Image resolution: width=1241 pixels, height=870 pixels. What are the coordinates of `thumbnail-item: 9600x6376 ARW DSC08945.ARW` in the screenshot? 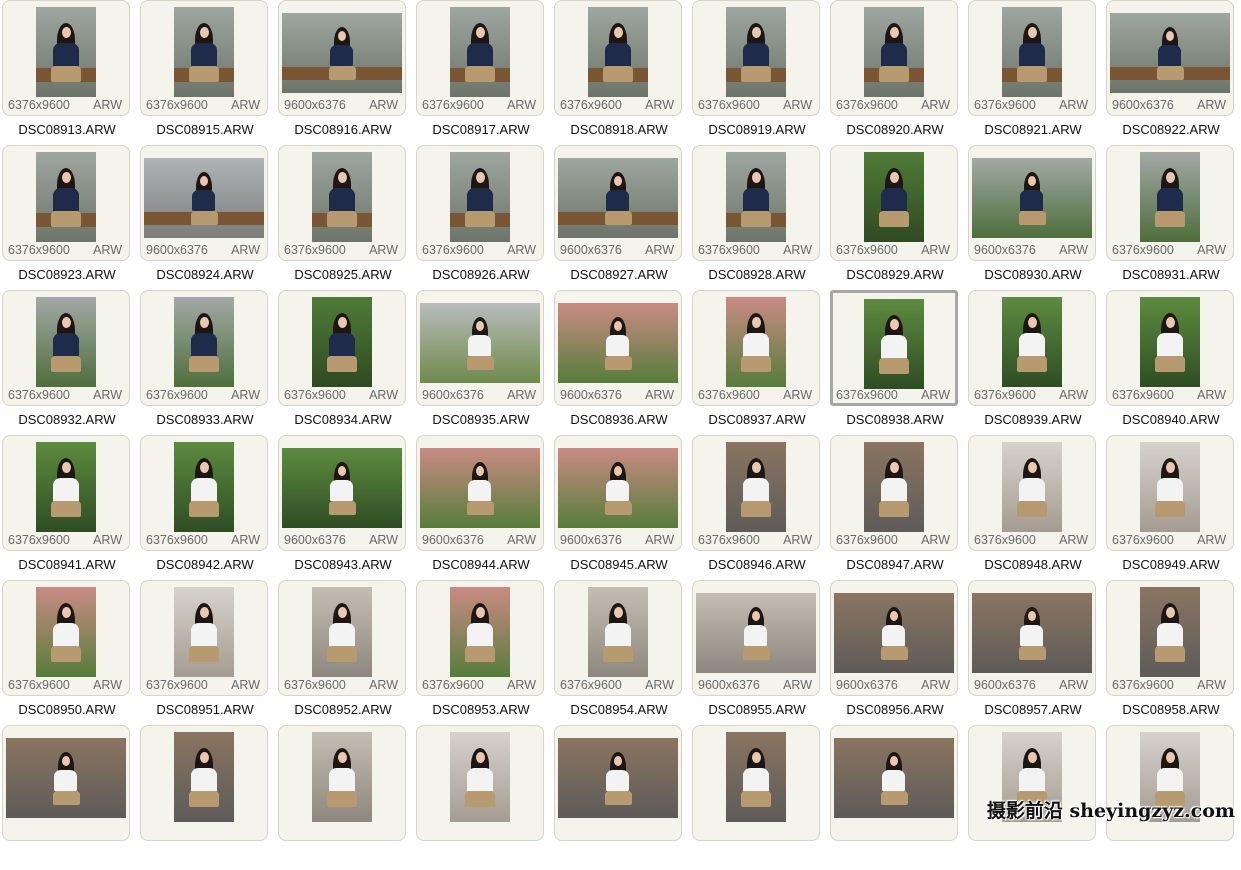 It's located at (617, 507).